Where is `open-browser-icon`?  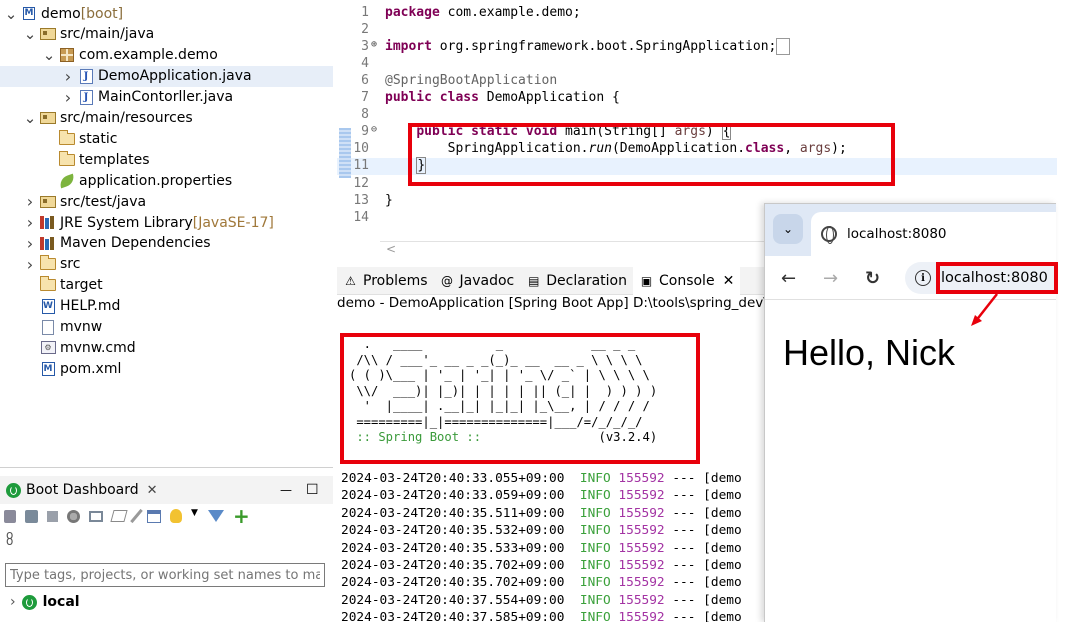 open-browser-icon is located at coordinates (96, 516).